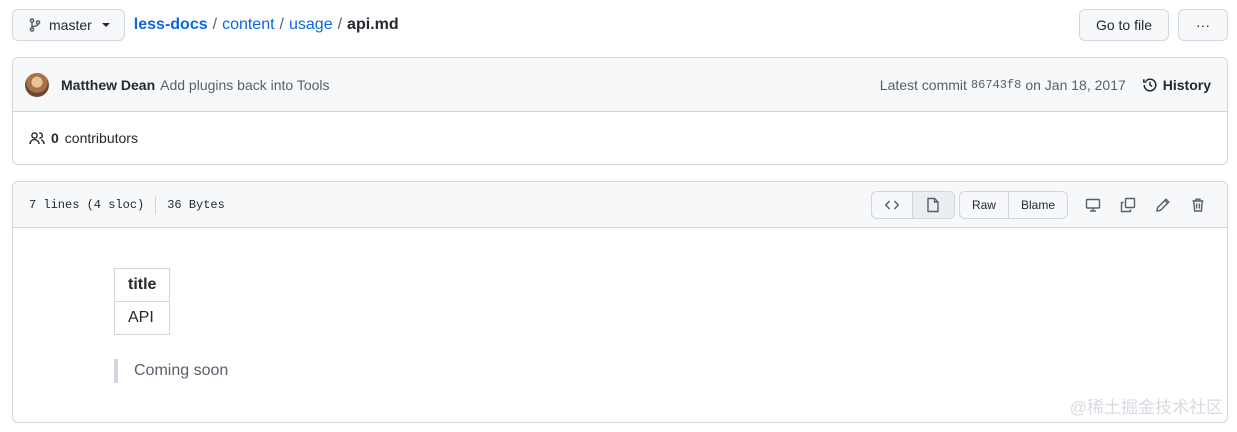 This screenshot has width=1237, height=432. Describe the element at coordinates (923, 84) in the screenshot. I see `latest-commit-label: Latest commit` at that location.